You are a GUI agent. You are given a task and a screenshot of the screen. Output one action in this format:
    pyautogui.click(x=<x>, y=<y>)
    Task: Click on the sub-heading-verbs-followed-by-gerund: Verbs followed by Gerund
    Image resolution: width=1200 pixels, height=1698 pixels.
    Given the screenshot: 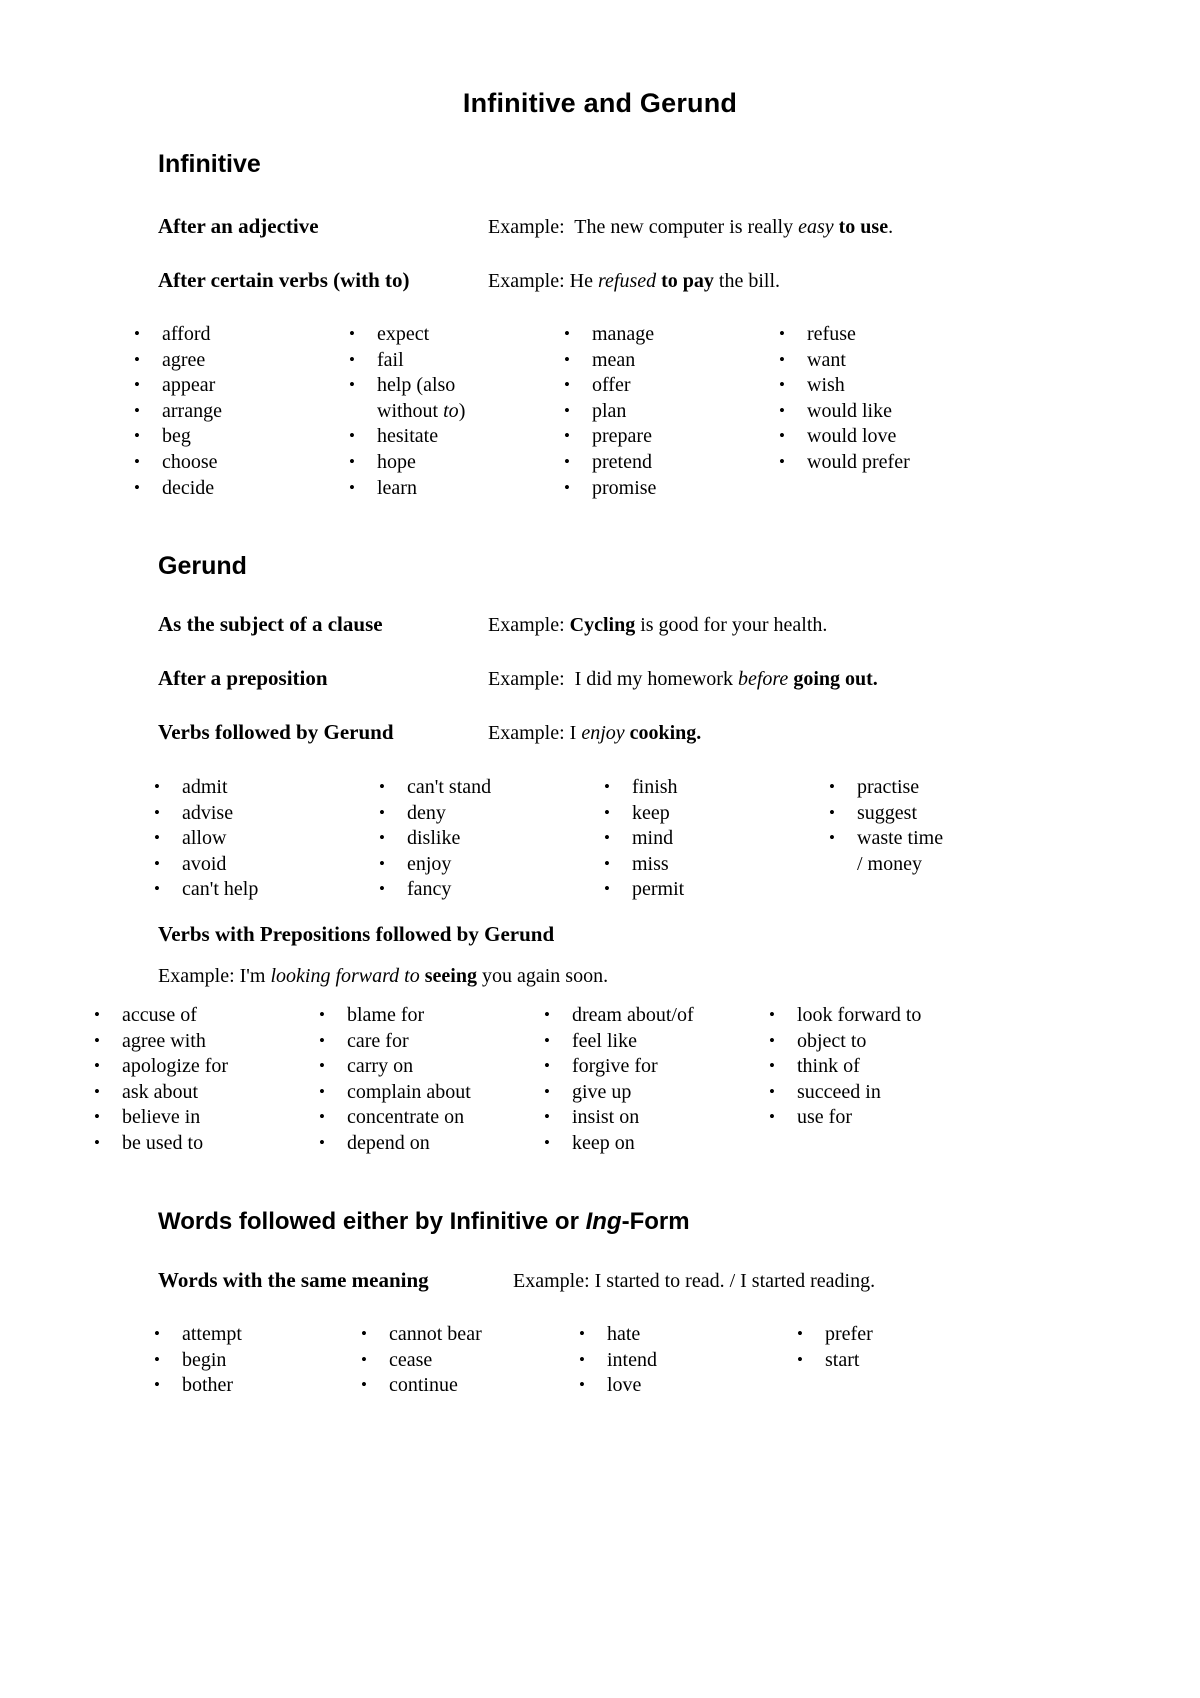 What is the action you would take?
    pyautogui.click(x=276, y=732)
    